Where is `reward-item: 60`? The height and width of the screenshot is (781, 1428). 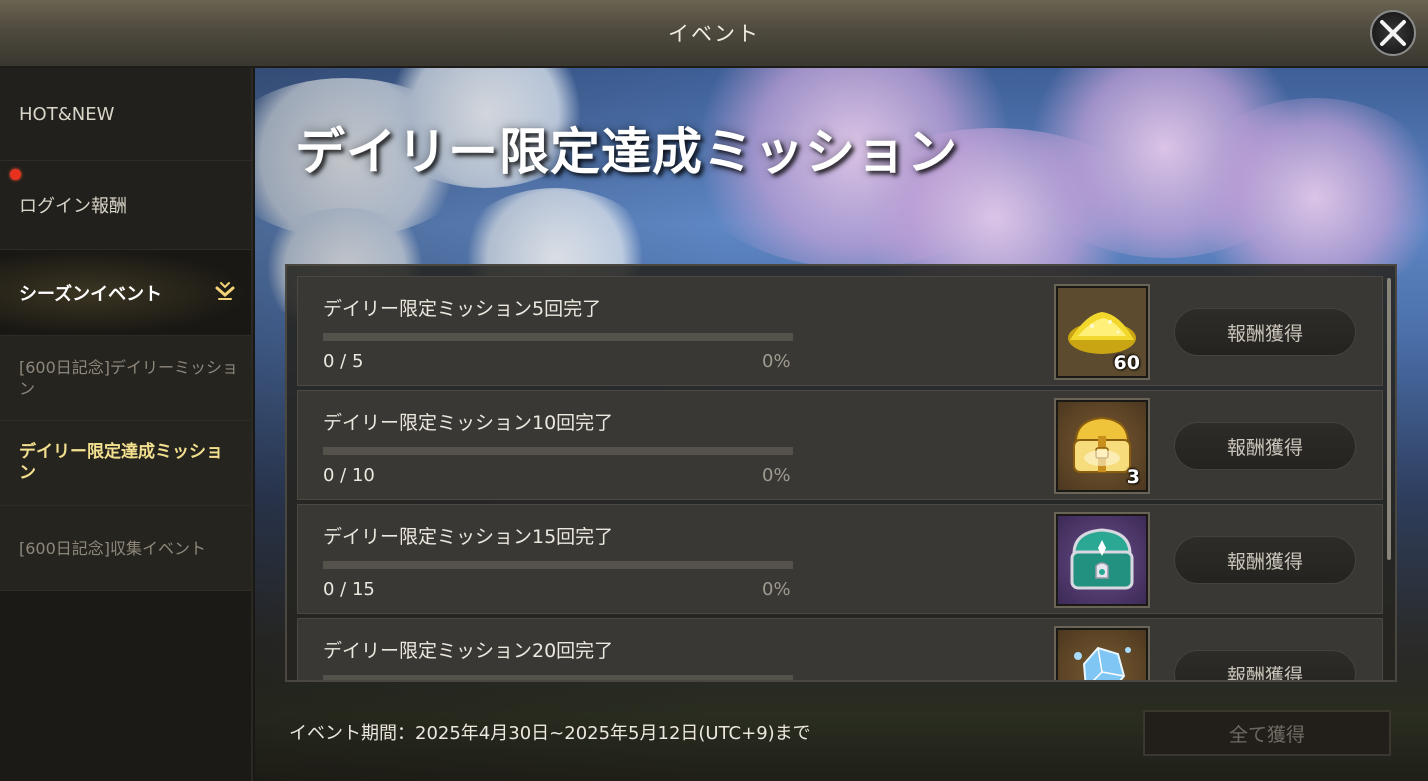 reward-item: 60 is located at coordinates (1102, 332).